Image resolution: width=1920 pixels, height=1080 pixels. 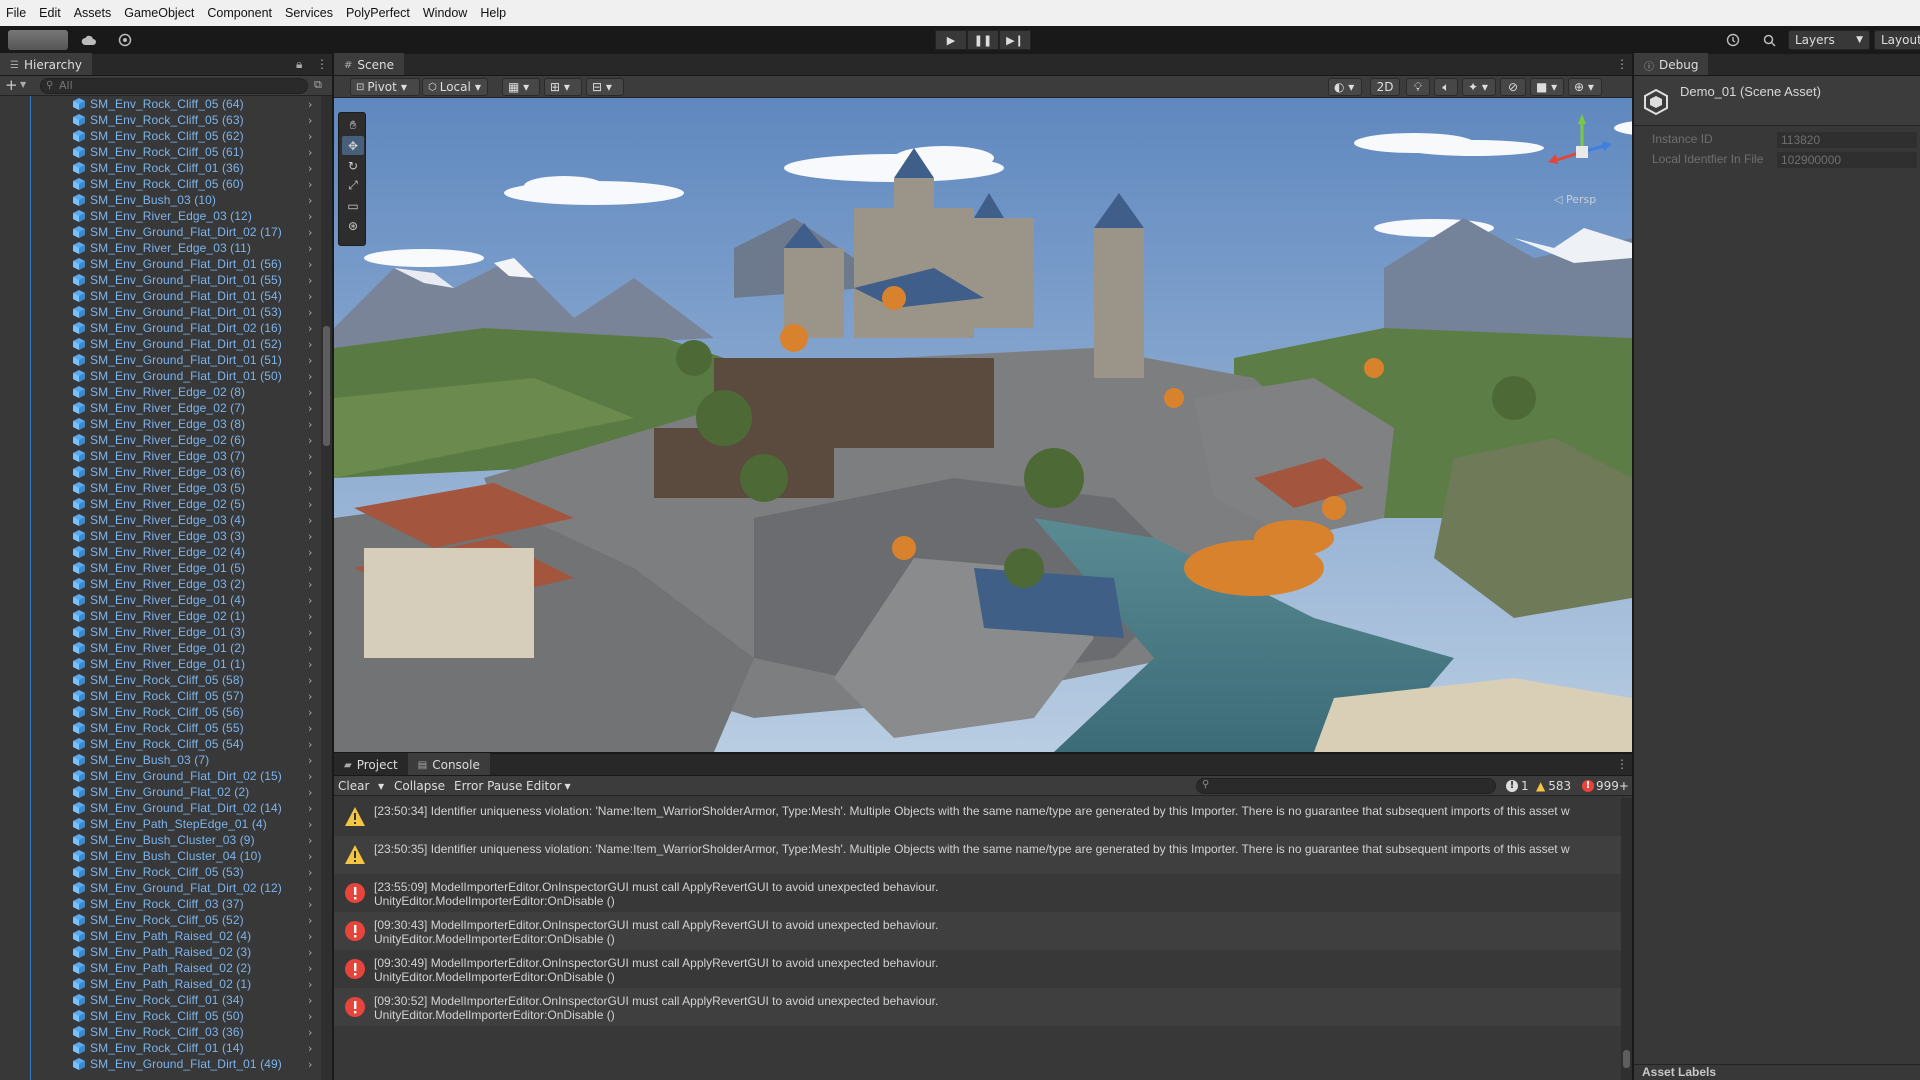 I want to click on rotate-tool-icon: ↻, so click(x=353, y=165).